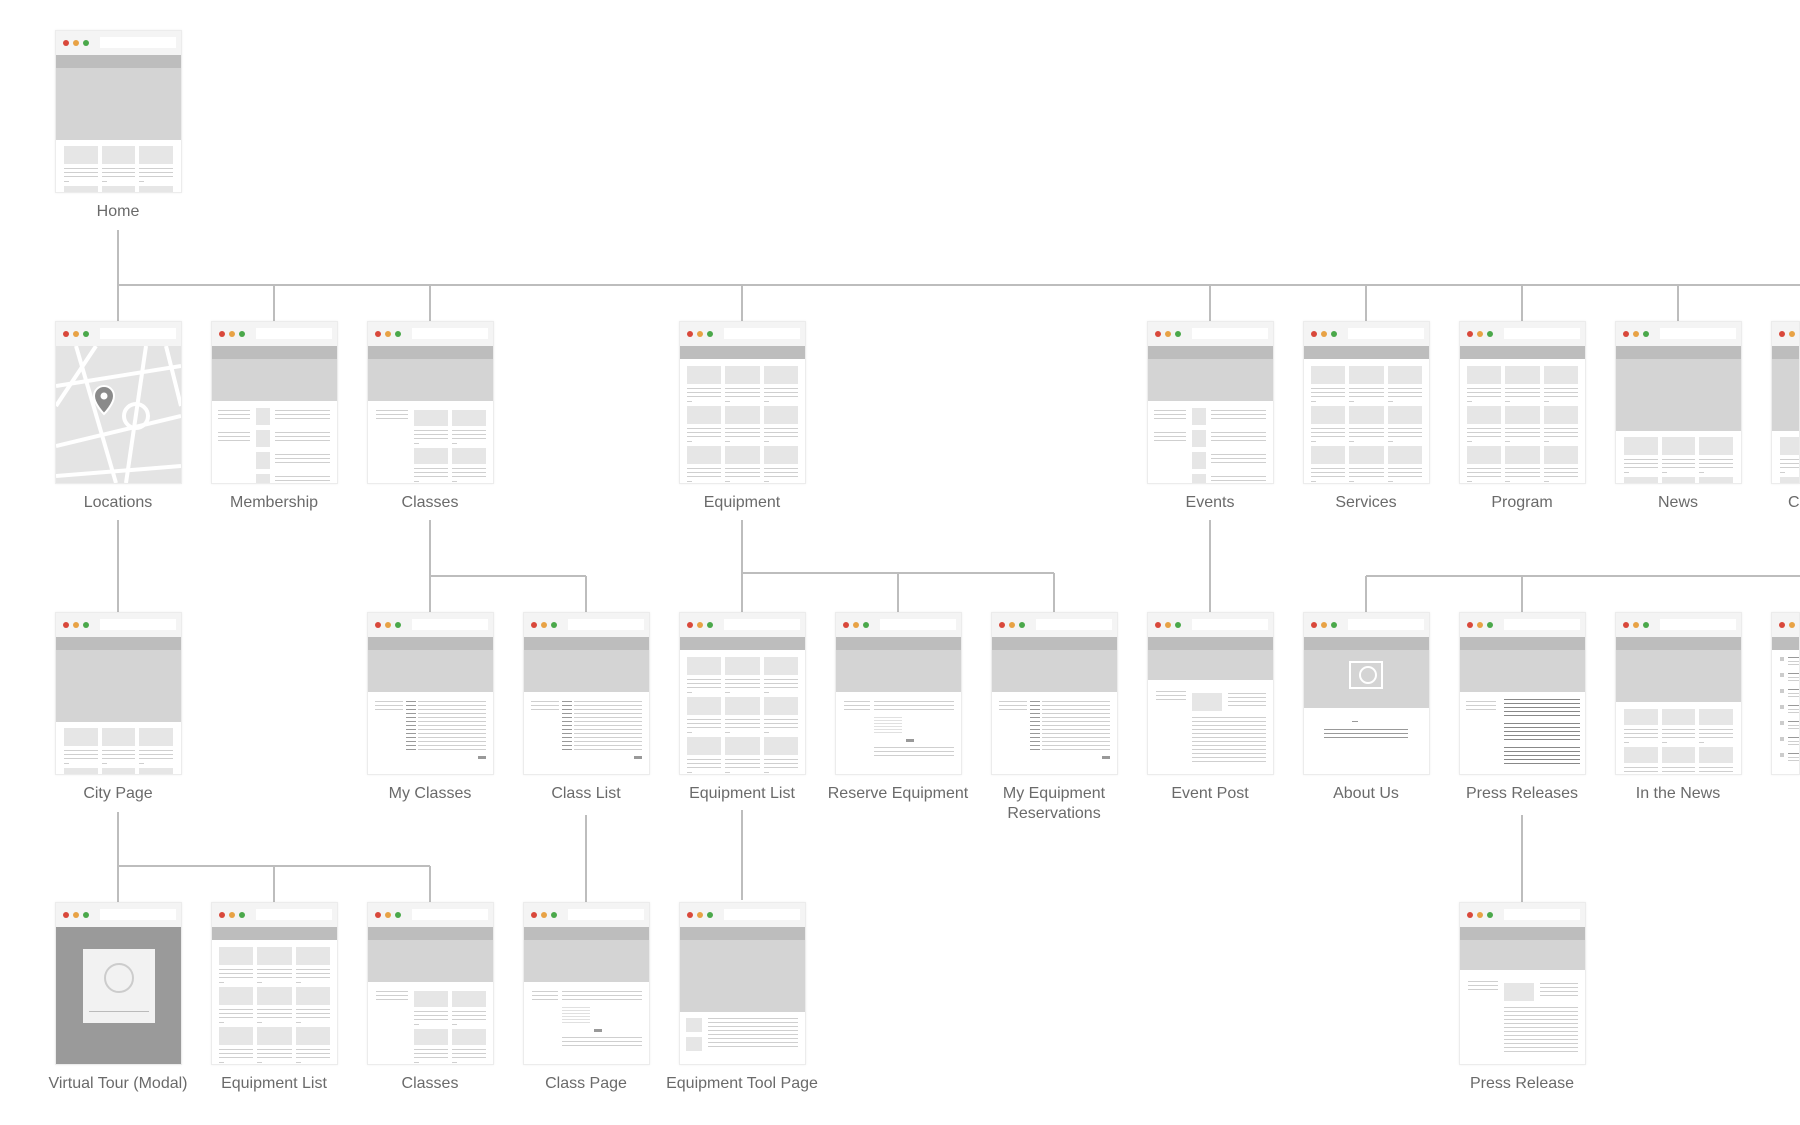 The height and width of the screenshot is (1125, 1800). I want to click on page-thumbnail-in-the-news, so click(1678, 693).